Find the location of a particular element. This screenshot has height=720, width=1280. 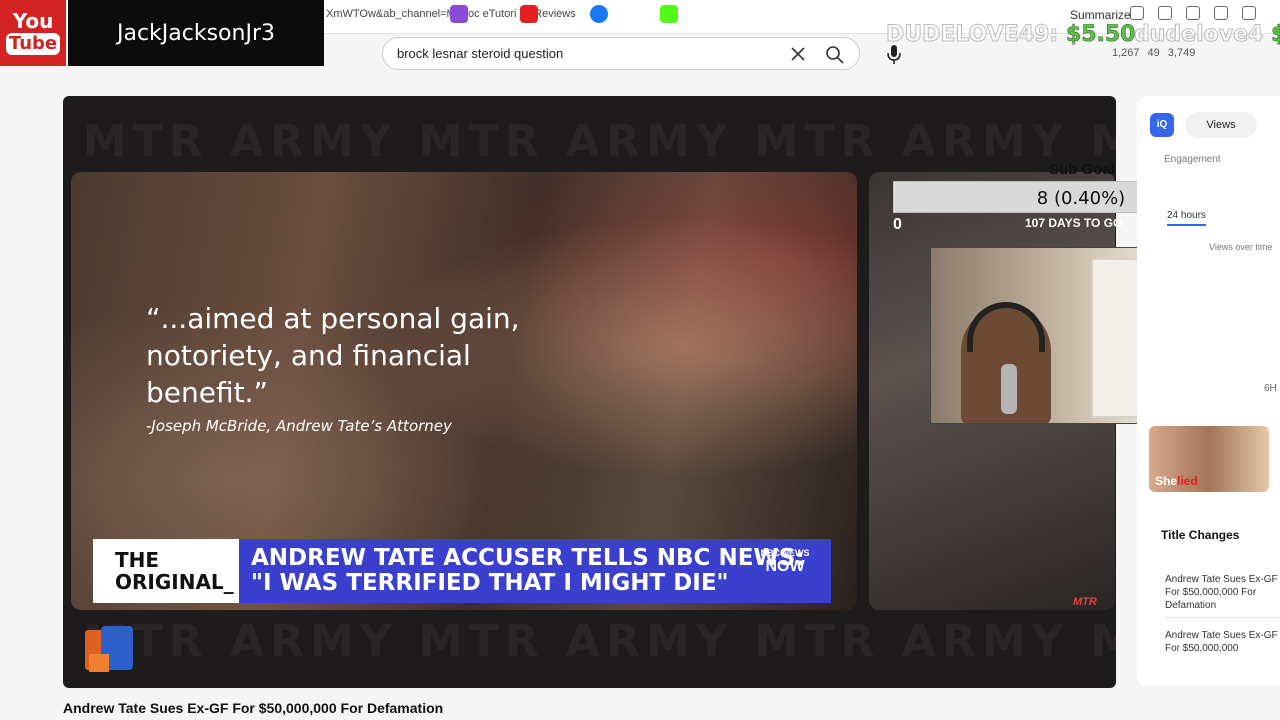

donation-alert-2: dudelove4 $5 is located at coordinates (1206, 35).